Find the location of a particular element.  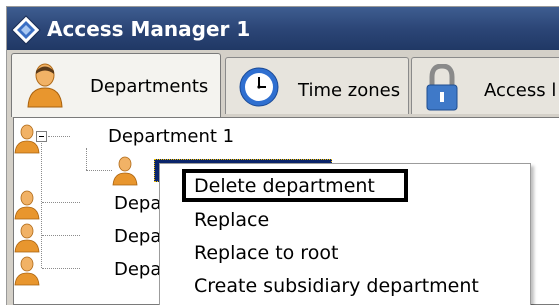

tab-access-levels: Access l is located at coordinates (485, 85).